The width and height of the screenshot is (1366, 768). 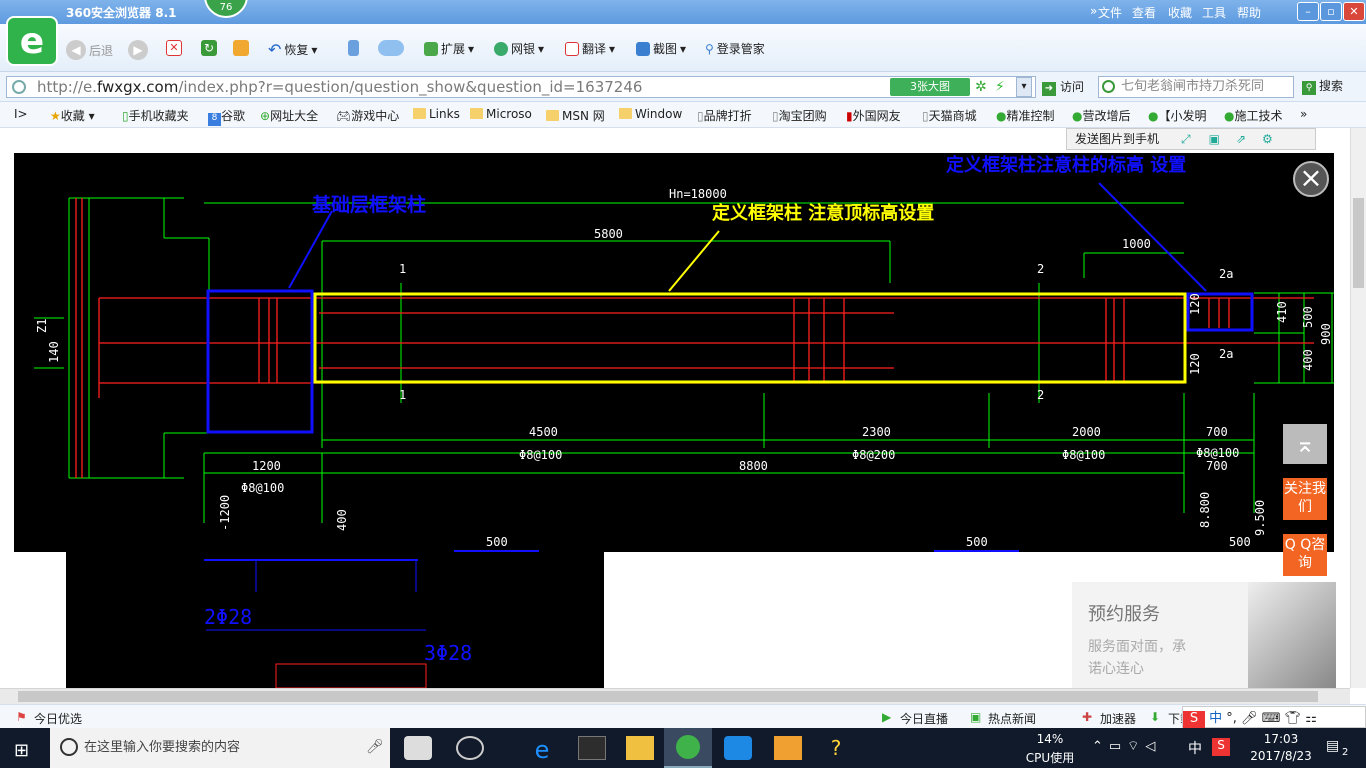 What do you see at coordinates (1281, 739) in the screenshot?
I see `clock-time: 17:03` at bounding box center [1281, 739].